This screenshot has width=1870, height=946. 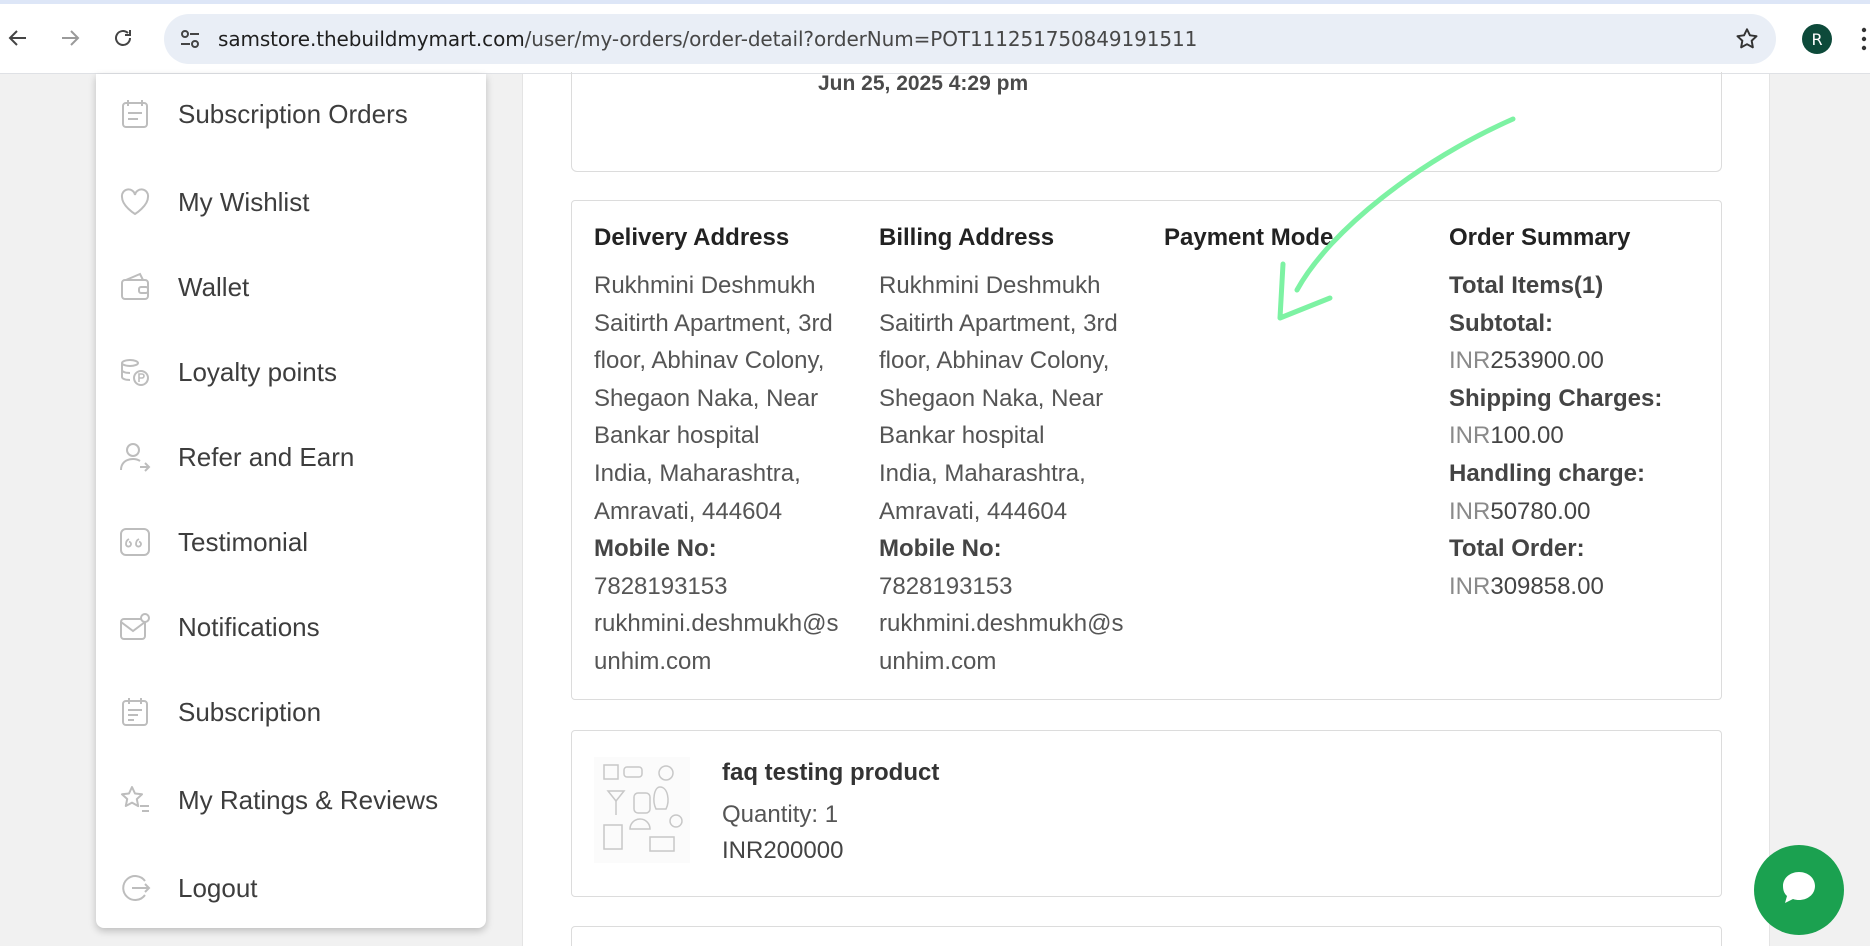 What do you see at coordinates (243, 541) in the screenshot?
I see `sidebar-item-label: Testimonial` at bounding box center [243, 541].